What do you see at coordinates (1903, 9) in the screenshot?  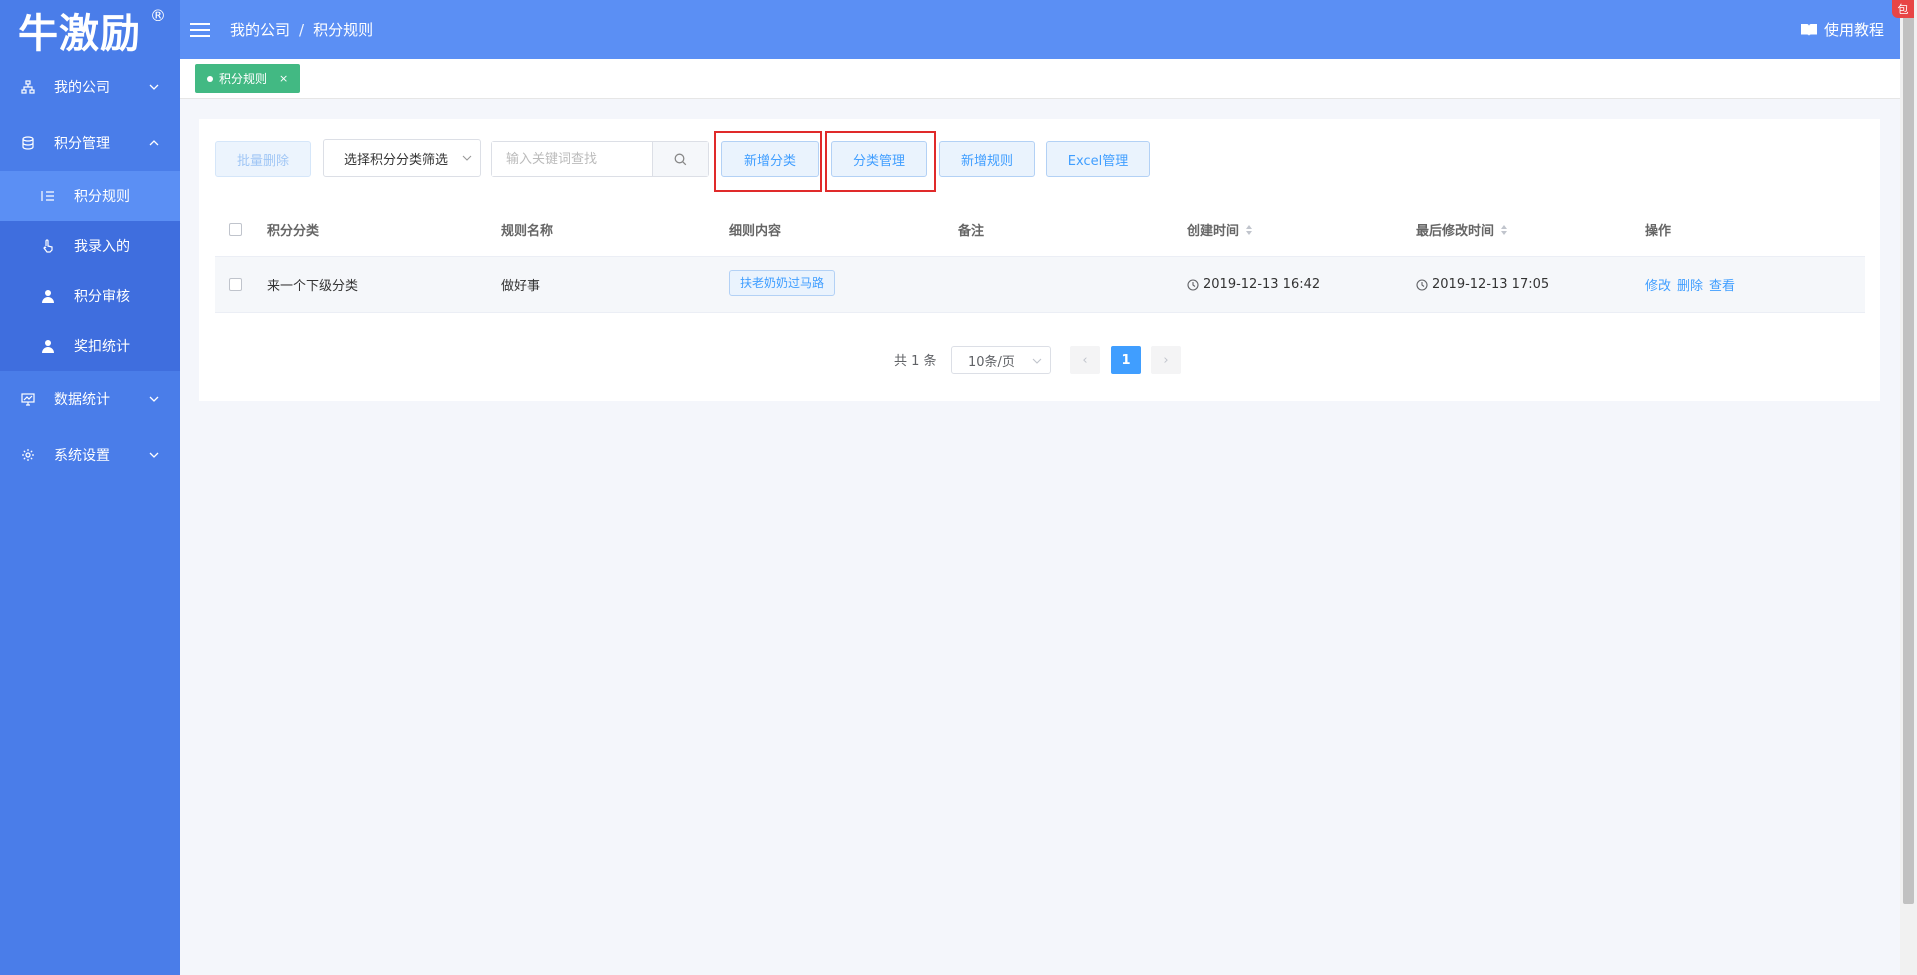 I see `corner-badge: 包` at bounding box center [1903, 9].